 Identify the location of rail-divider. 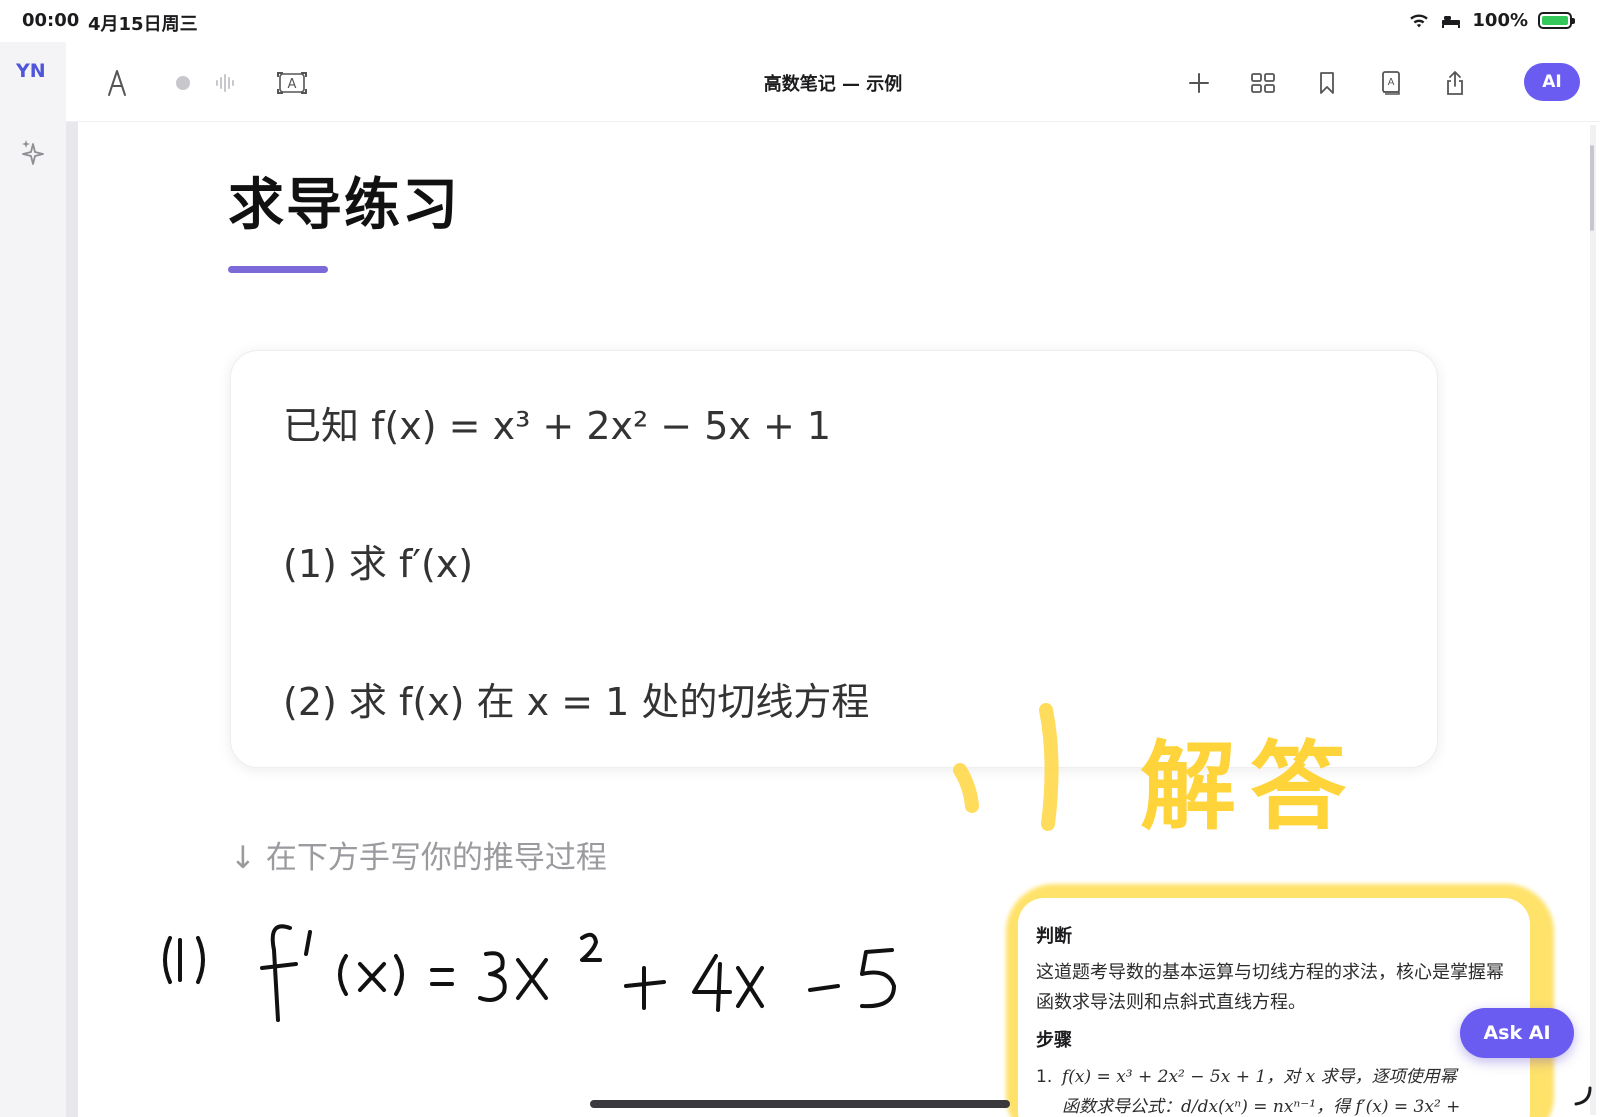
(72, 618).